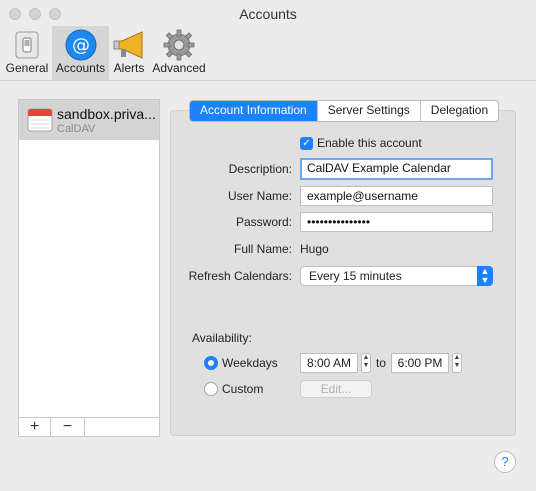 This screenshot has width=536, height=491. I want to click on username-label: User Name:, so click(259, 196).